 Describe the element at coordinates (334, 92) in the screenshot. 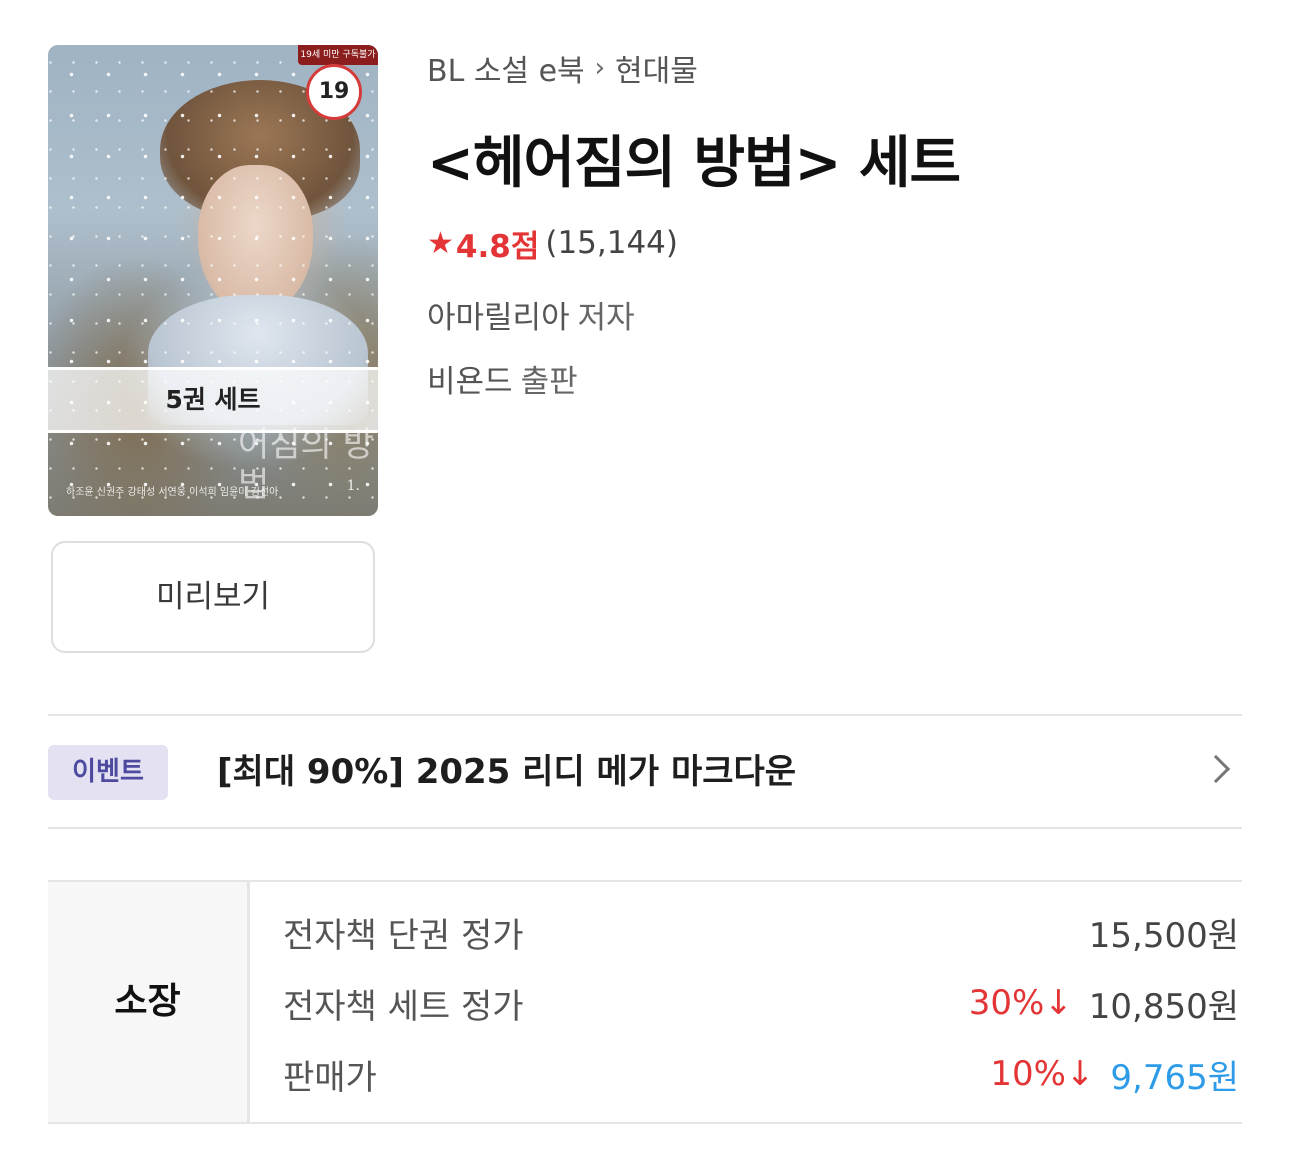

I see `age-rating-badge: 19` at that location.